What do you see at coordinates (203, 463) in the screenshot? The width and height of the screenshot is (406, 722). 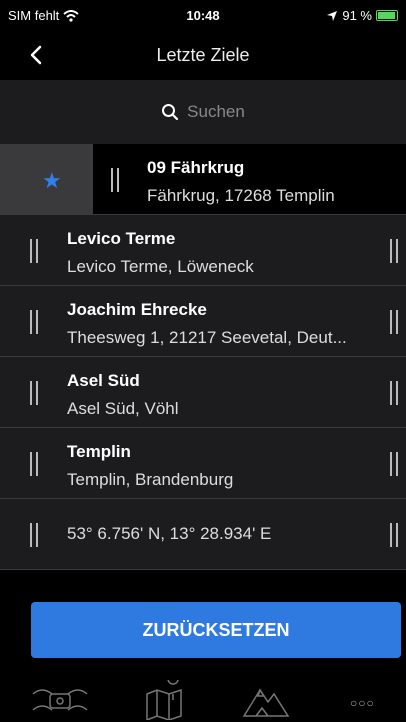 I see `list-item: Templin Templin, Brandenburg` at bounding box center [203, 463].